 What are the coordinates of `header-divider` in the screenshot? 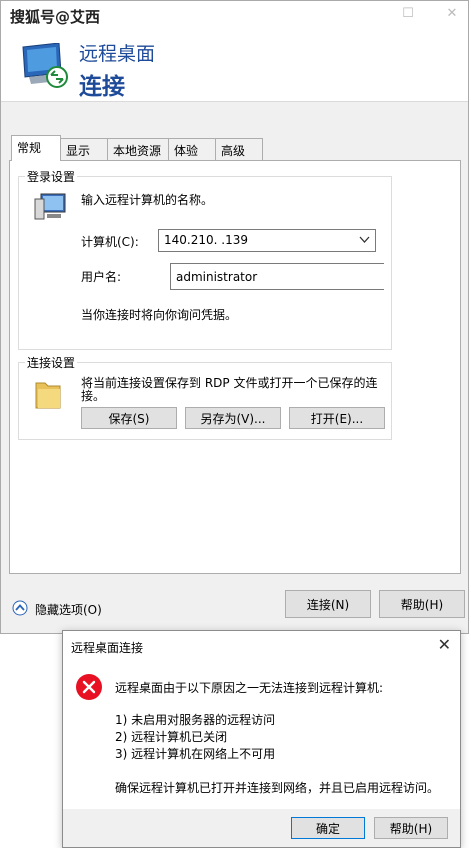 It's located at (234, 101).